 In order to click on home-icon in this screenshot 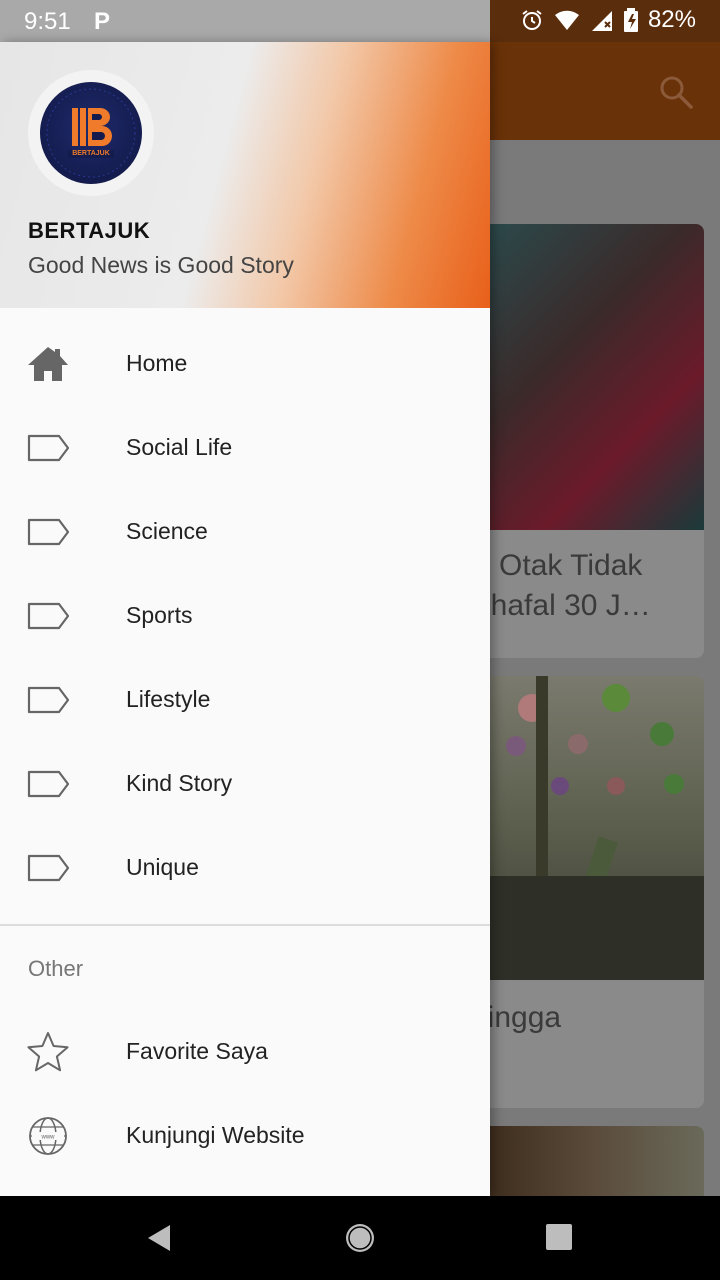, I will do `click(48, 364)`.